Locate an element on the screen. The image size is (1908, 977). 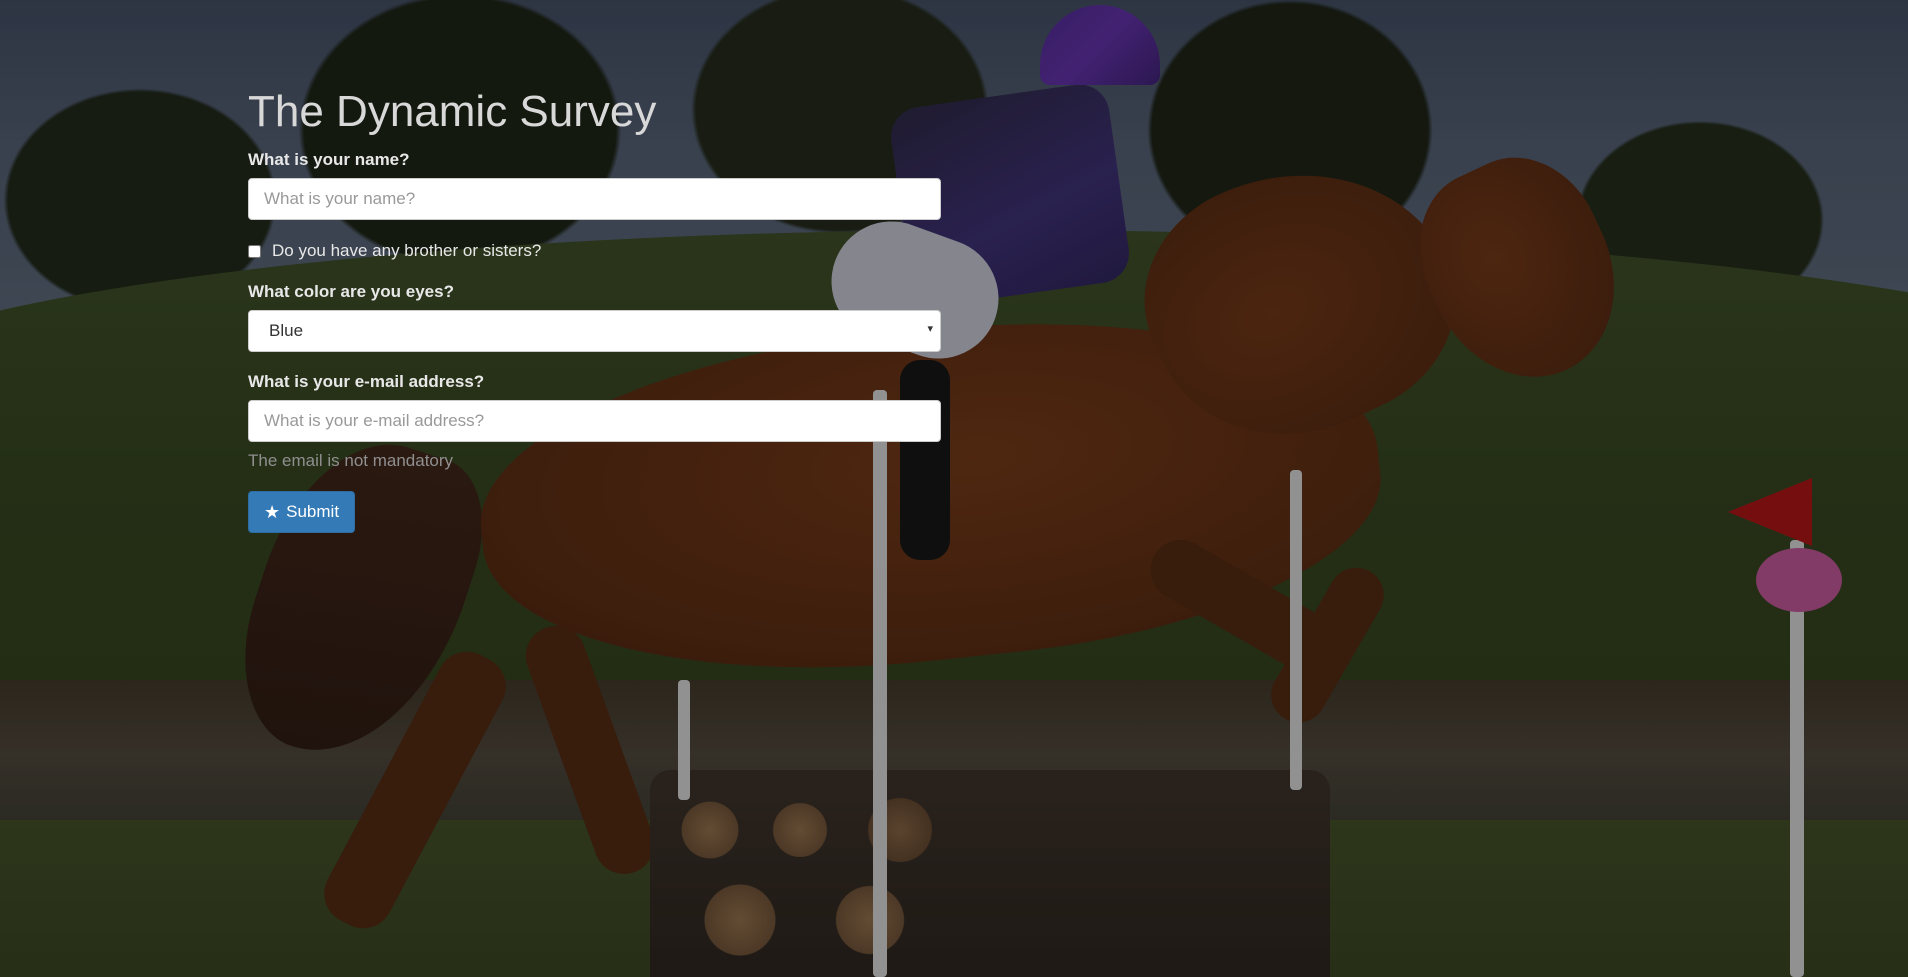
caret-down-icon: ▾ is located at coordinates (930, 329).